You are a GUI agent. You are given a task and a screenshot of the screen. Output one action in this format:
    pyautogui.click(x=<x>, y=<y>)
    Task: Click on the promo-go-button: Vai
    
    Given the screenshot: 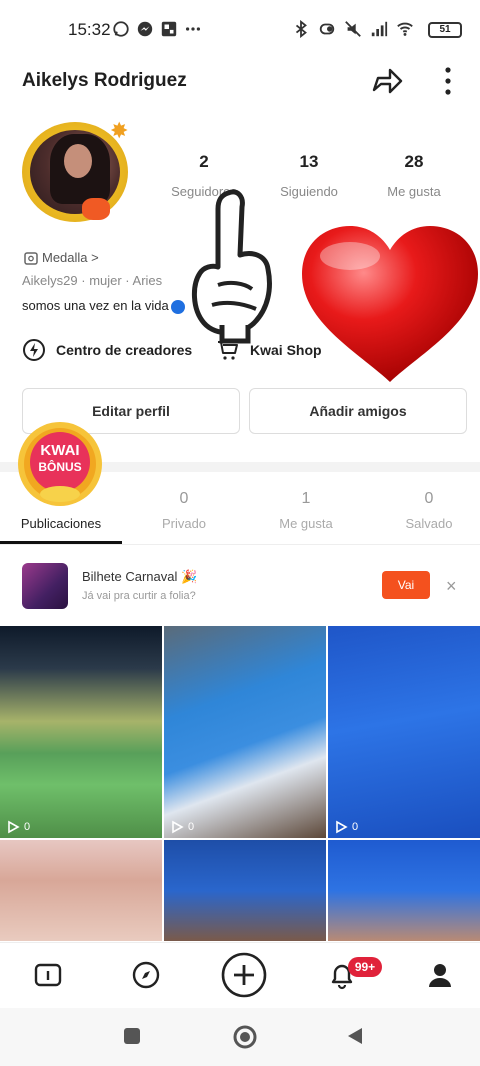 What is the action you would take?
    pyautogui.click(x=406, y=585)
    